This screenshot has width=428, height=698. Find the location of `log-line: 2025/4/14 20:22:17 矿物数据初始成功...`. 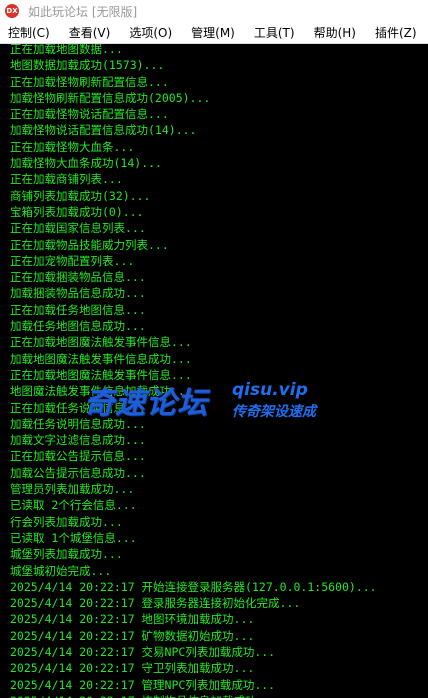

log-line: 2025/4/14 20:22:17 矿物数据初始成功... is located at coordinates (132, 635).